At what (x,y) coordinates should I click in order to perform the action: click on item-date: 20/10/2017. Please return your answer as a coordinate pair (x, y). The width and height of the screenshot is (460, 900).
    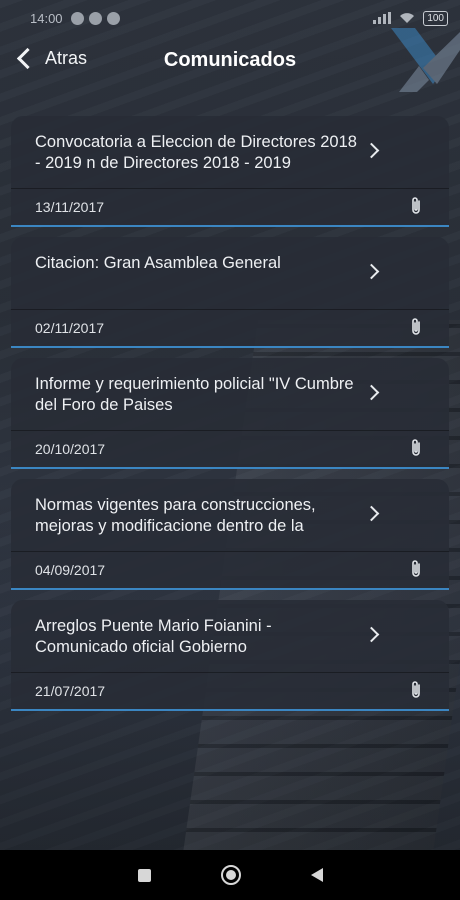
    Looking at the image, I should click on (70, 449).